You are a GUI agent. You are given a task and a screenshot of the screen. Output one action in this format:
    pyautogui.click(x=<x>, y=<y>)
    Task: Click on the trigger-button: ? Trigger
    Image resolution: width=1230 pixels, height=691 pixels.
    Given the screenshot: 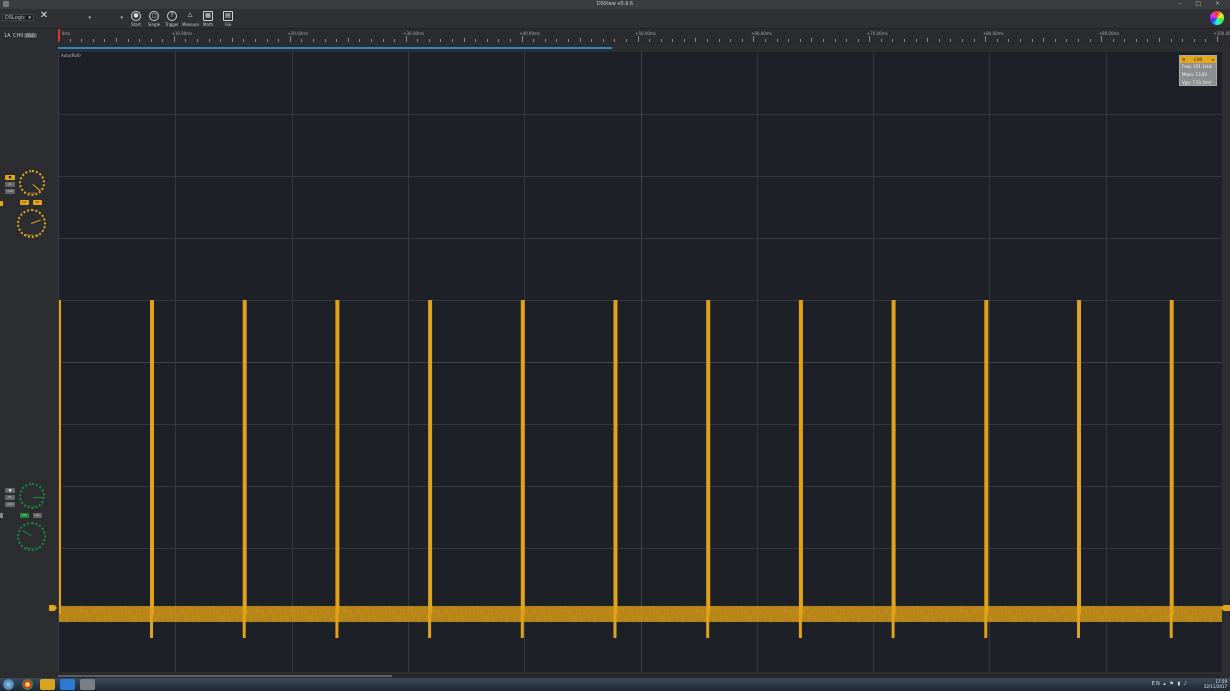 What is the action you would take?
    pyautogui.click(x=172, y=19)
    